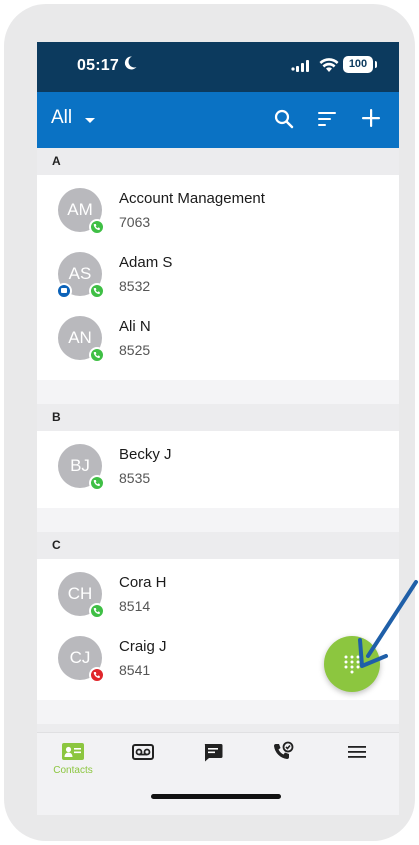 Image resolution: width=419 pixels, height=845 pixels. What do you see at coordinates (360, 64) in the screenshot?
I see `battery-indicator: 100` at bounding box center [360, 64].